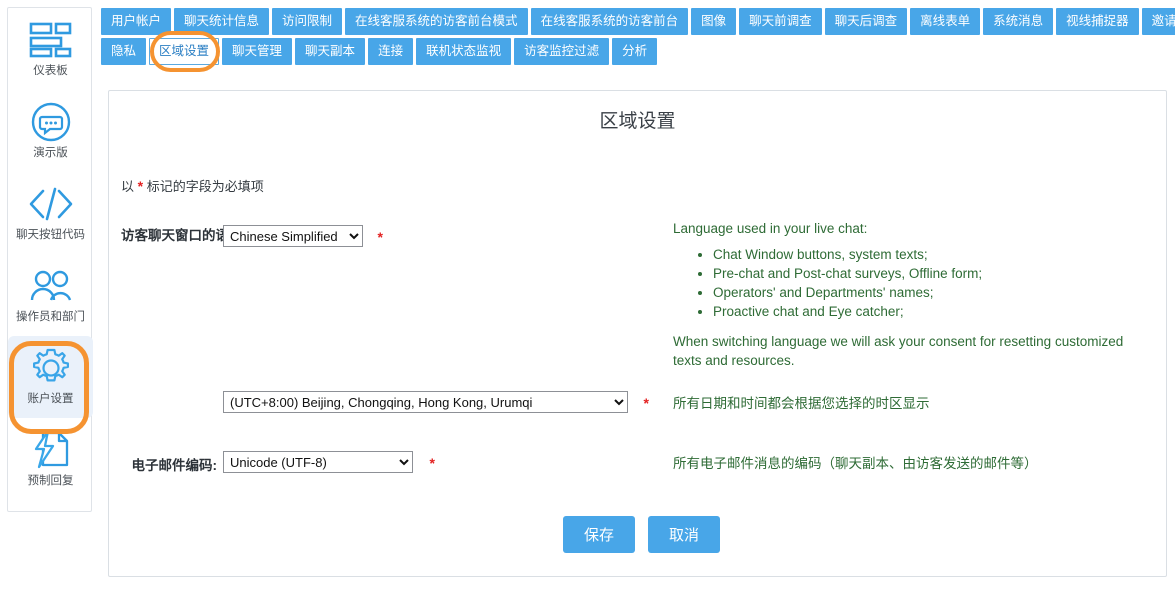 The image size is (1175, 600). I want to click on tab-connection: 连接, so click(391, 51).